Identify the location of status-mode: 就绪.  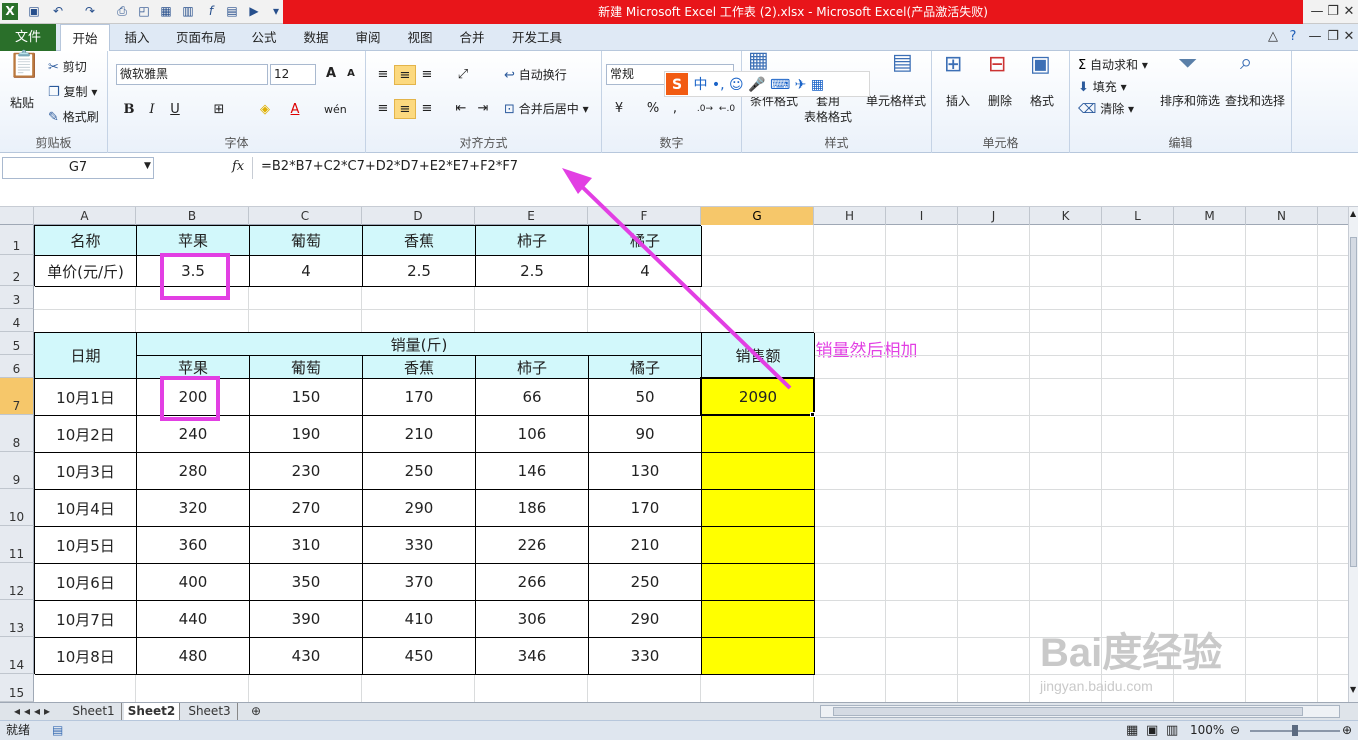
(18, 730).